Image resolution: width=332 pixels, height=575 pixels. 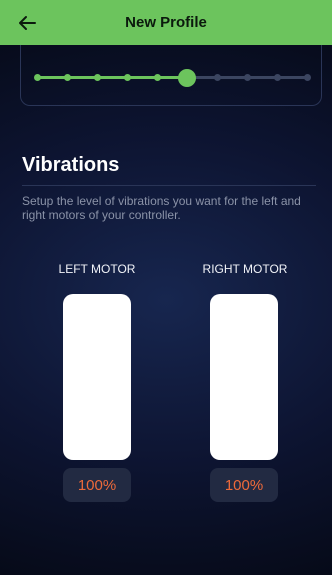 What do you see at coordinates (97, 269) in the screenshot?
I see `left-motor-label: LEFT MOTOR` at bounding box center [97, 269].